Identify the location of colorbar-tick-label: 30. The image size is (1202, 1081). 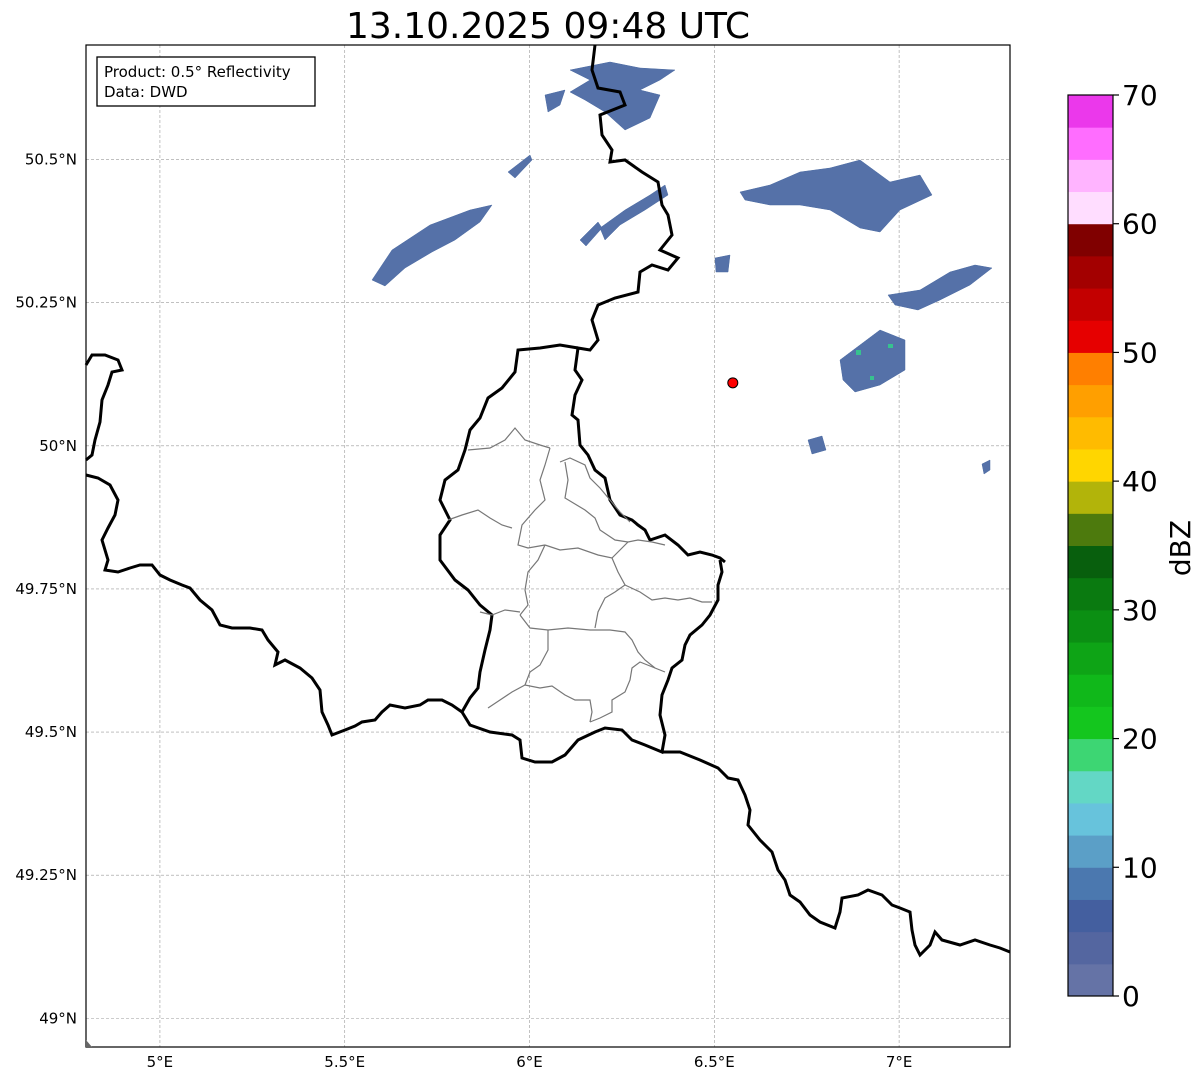
(1140, 610).